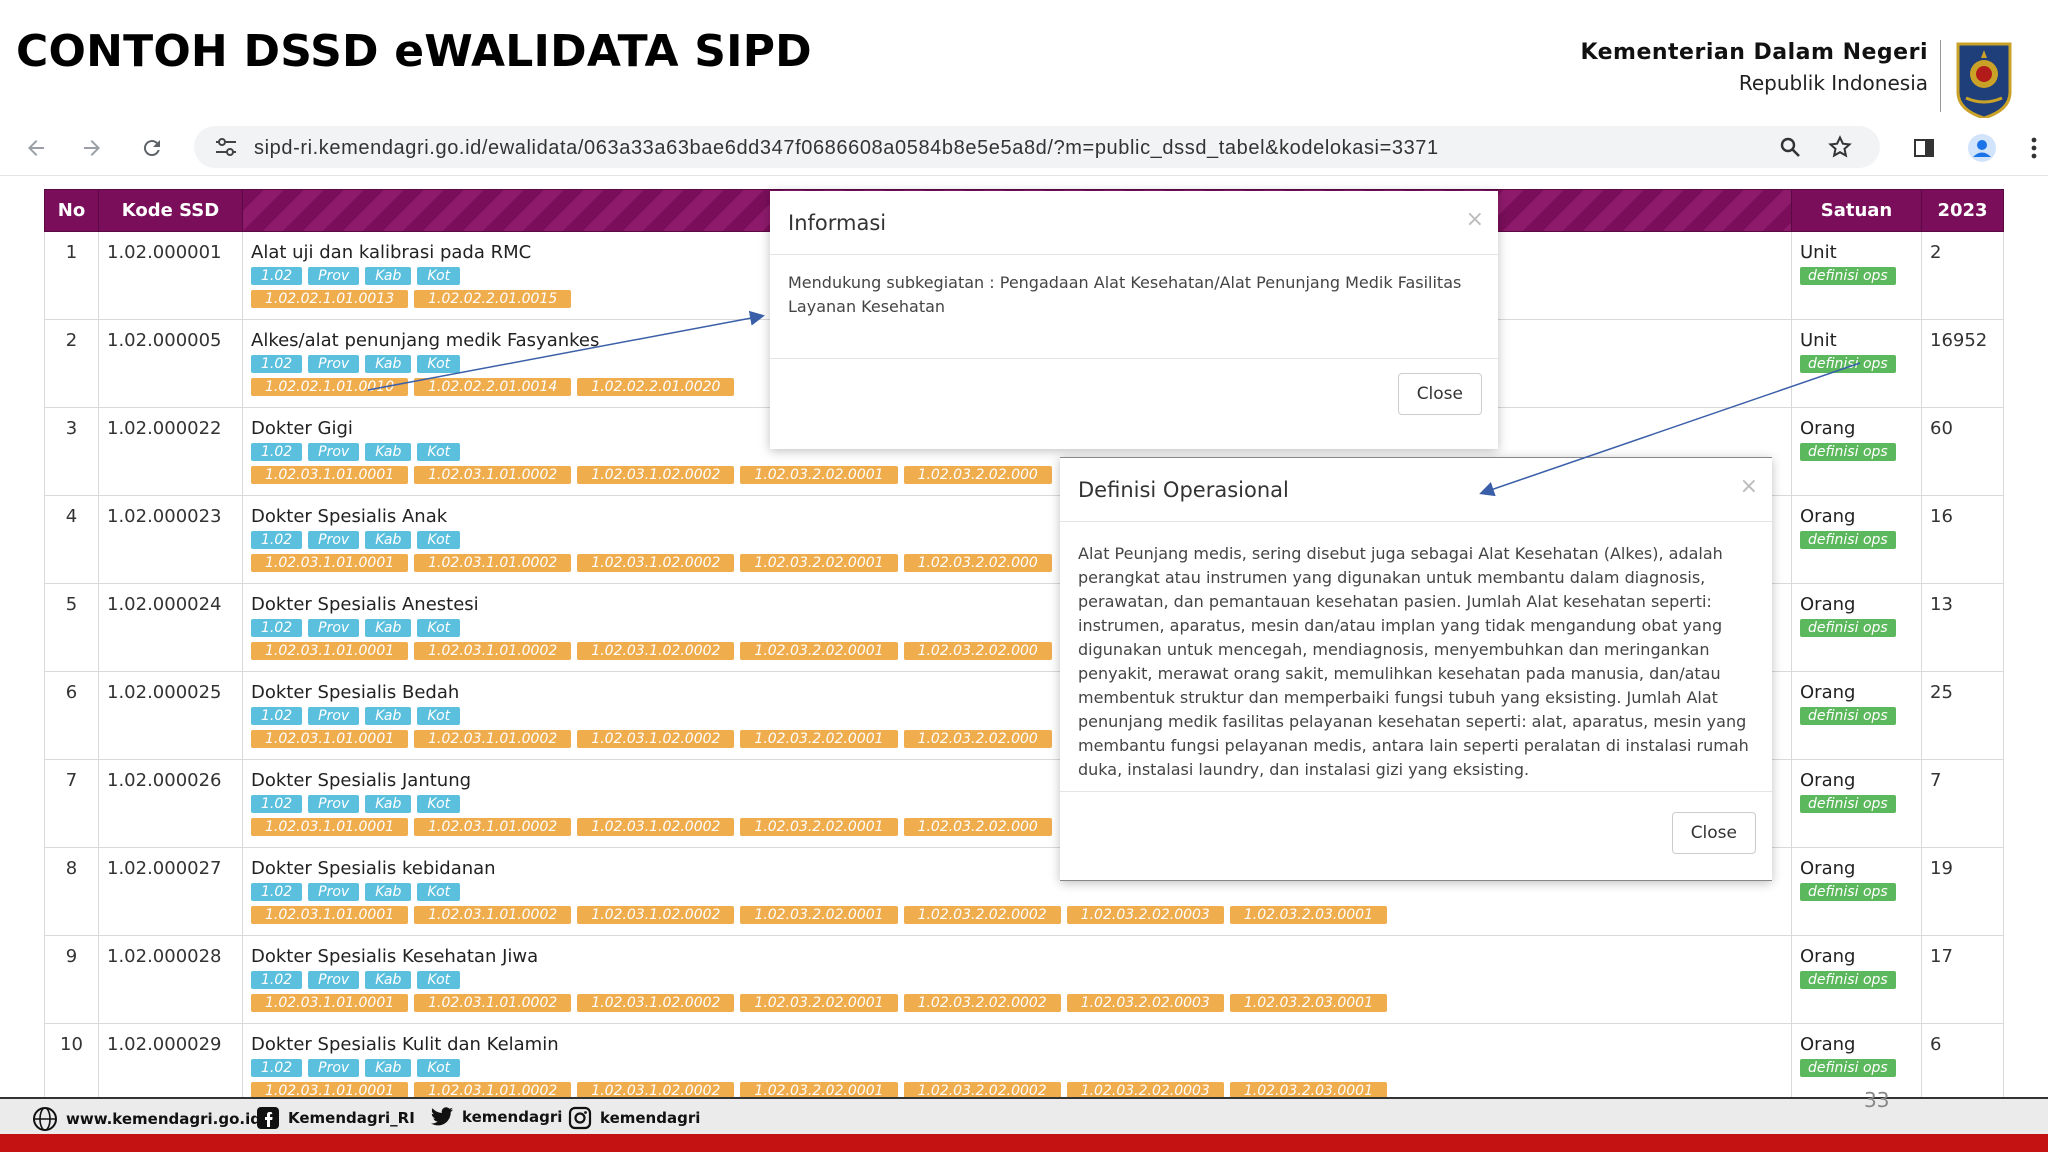 Image resolution: width=2048 pixels, height=1152 pixels. I want to click on subkegiatan-code-tag: 1.02.02.1.01.0010, so click(330, 387).